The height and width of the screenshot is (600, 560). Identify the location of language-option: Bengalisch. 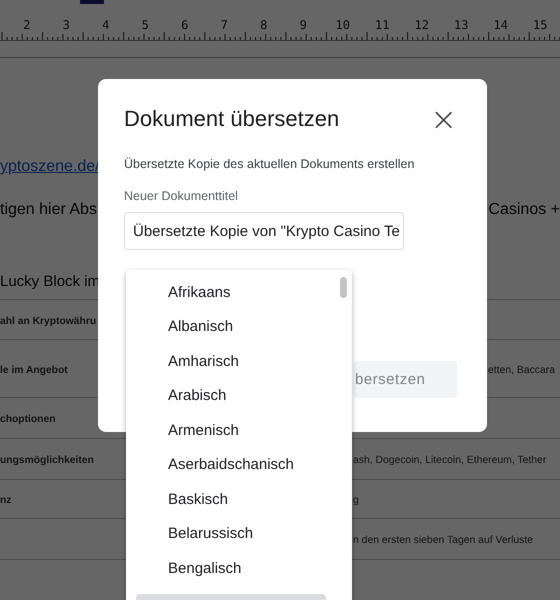
(239, 568).